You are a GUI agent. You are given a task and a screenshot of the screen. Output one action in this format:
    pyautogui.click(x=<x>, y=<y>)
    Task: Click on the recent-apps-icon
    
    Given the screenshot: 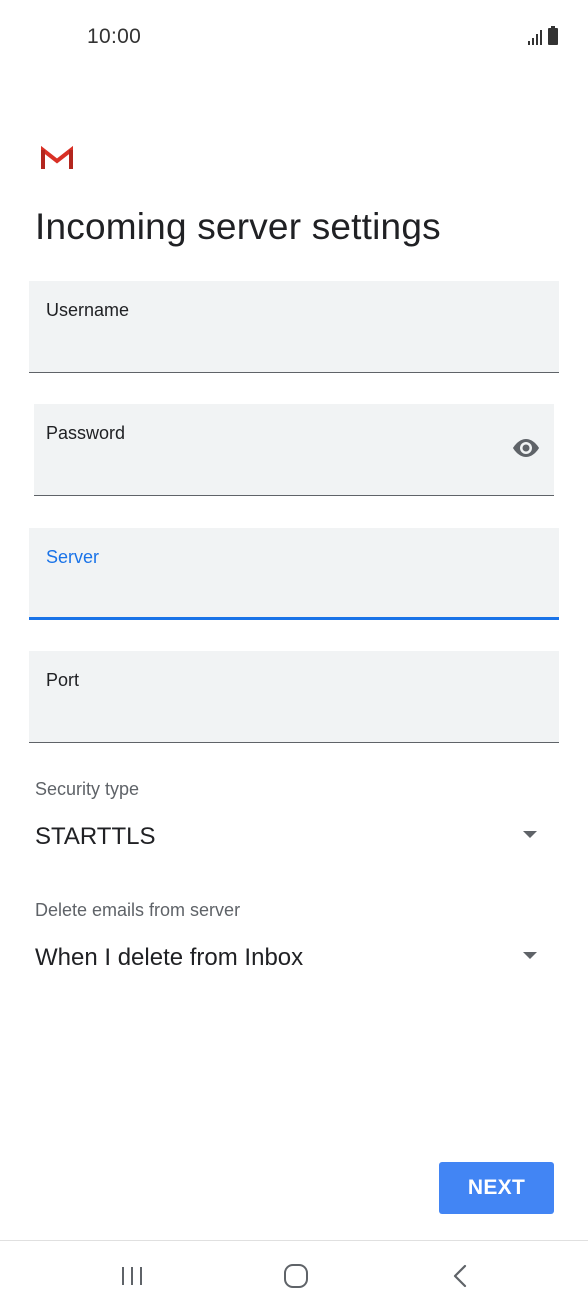 What is the action you would take?
    pyautogui.click(x=132, y=1276)
    